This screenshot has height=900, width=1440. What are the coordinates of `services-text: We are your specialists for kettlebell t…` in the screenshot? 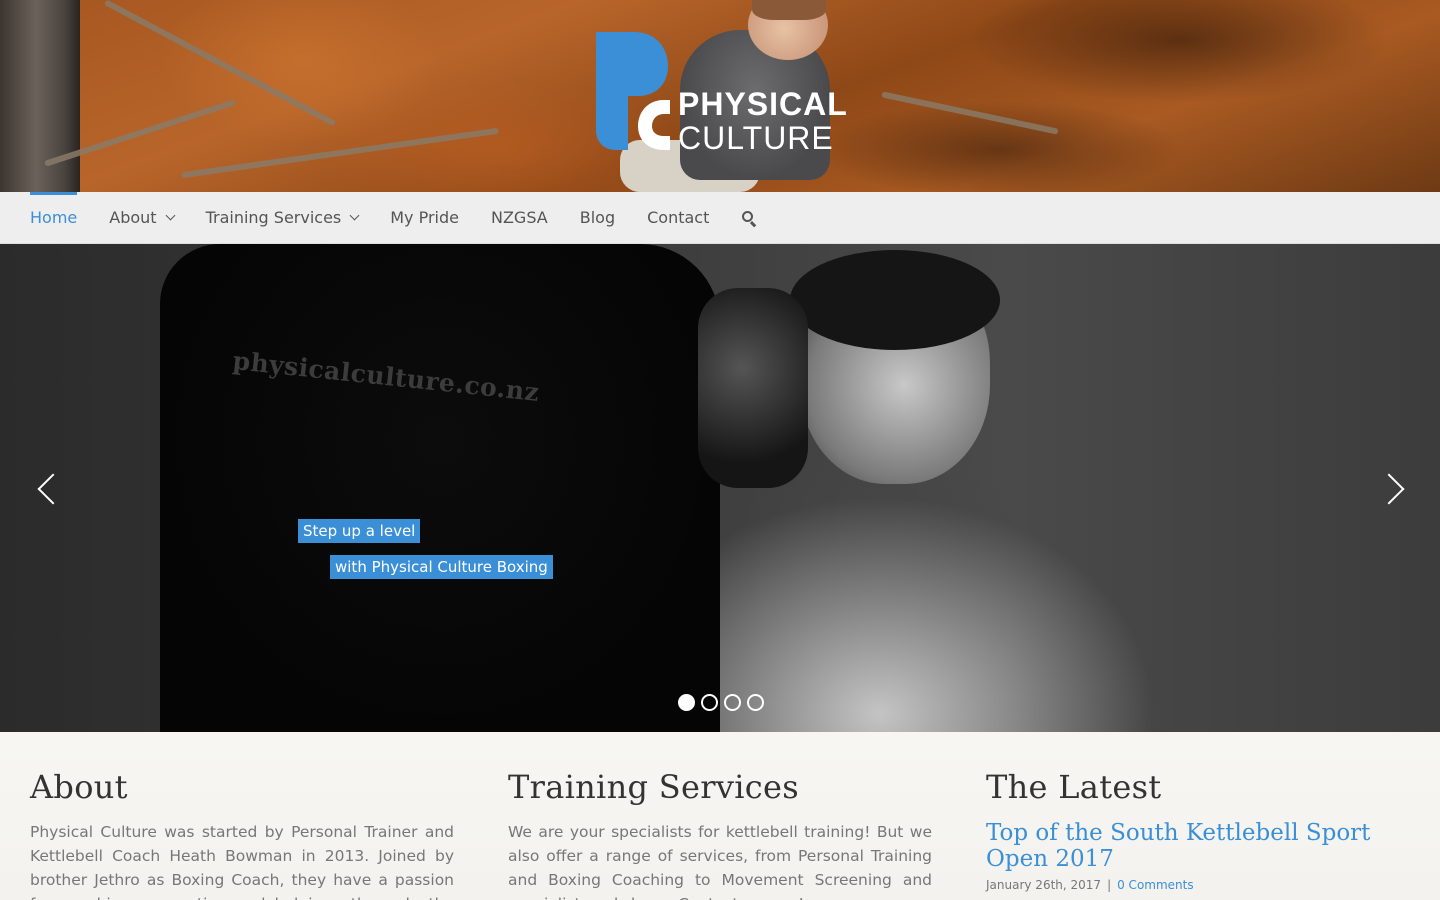 It's located at (720, 861).